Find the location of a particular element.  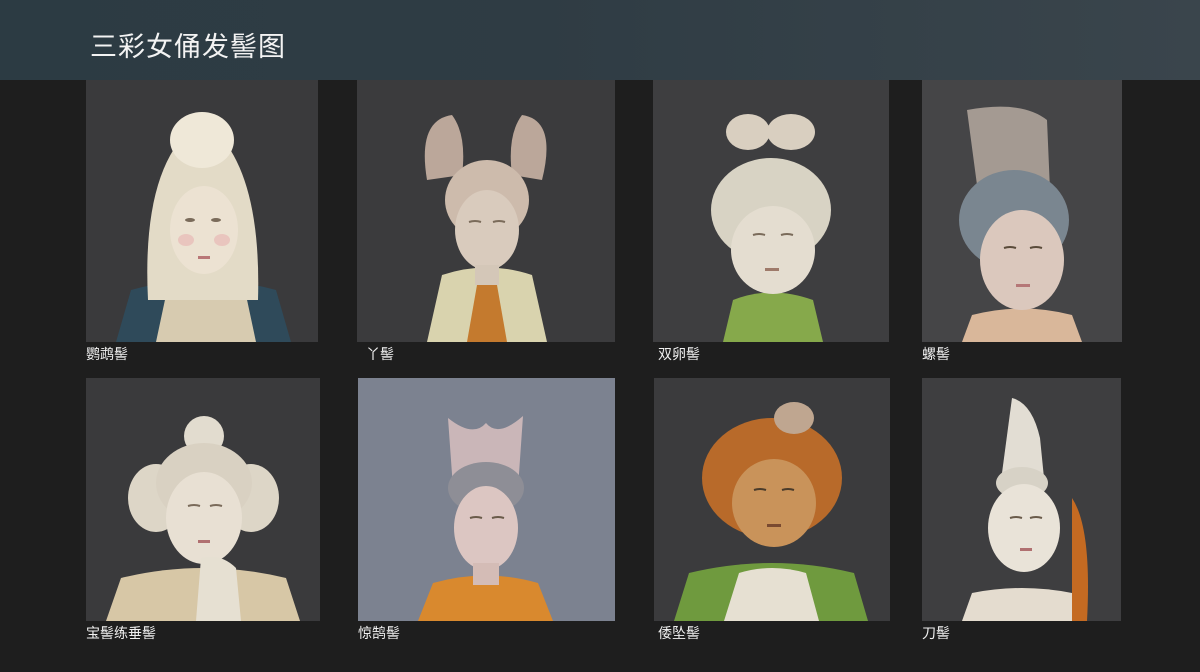

header-bar: 三彩女俑发髻图 is located at coordinates (600, 40).